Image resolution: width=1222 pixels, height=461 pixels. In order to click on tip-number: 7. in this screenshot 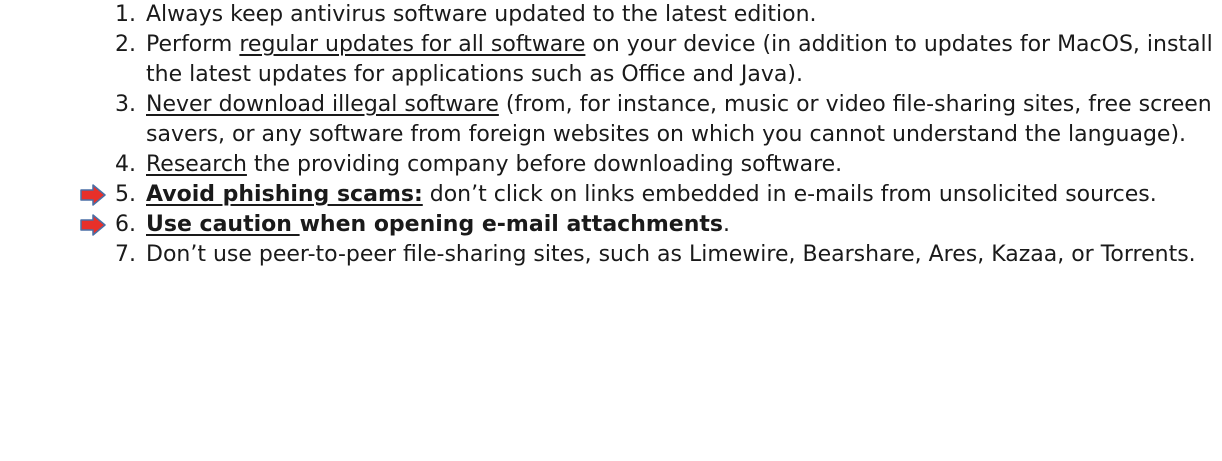, I will do `click(125, 254)`.